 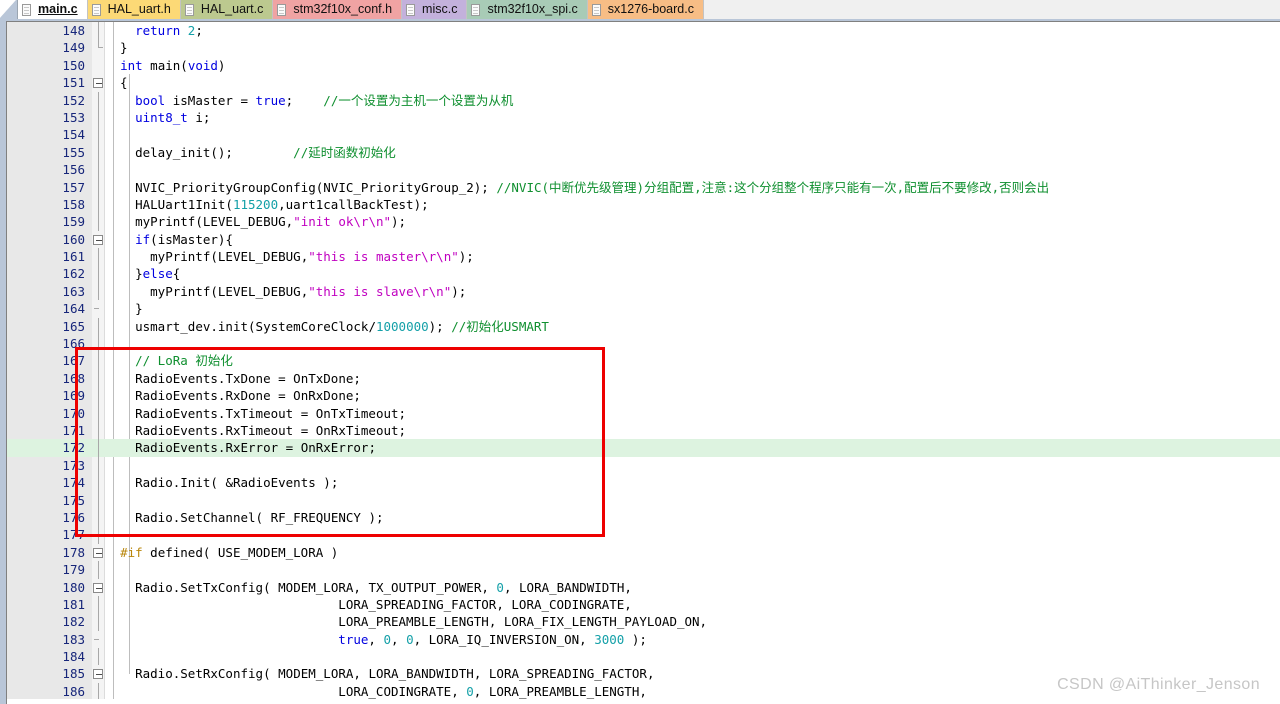 What do you see at coordinates (237, 483) in the screenshot?
I see `code-line-text: Radio.Init( &RadioEvents );` at bounding box center [237, 483].